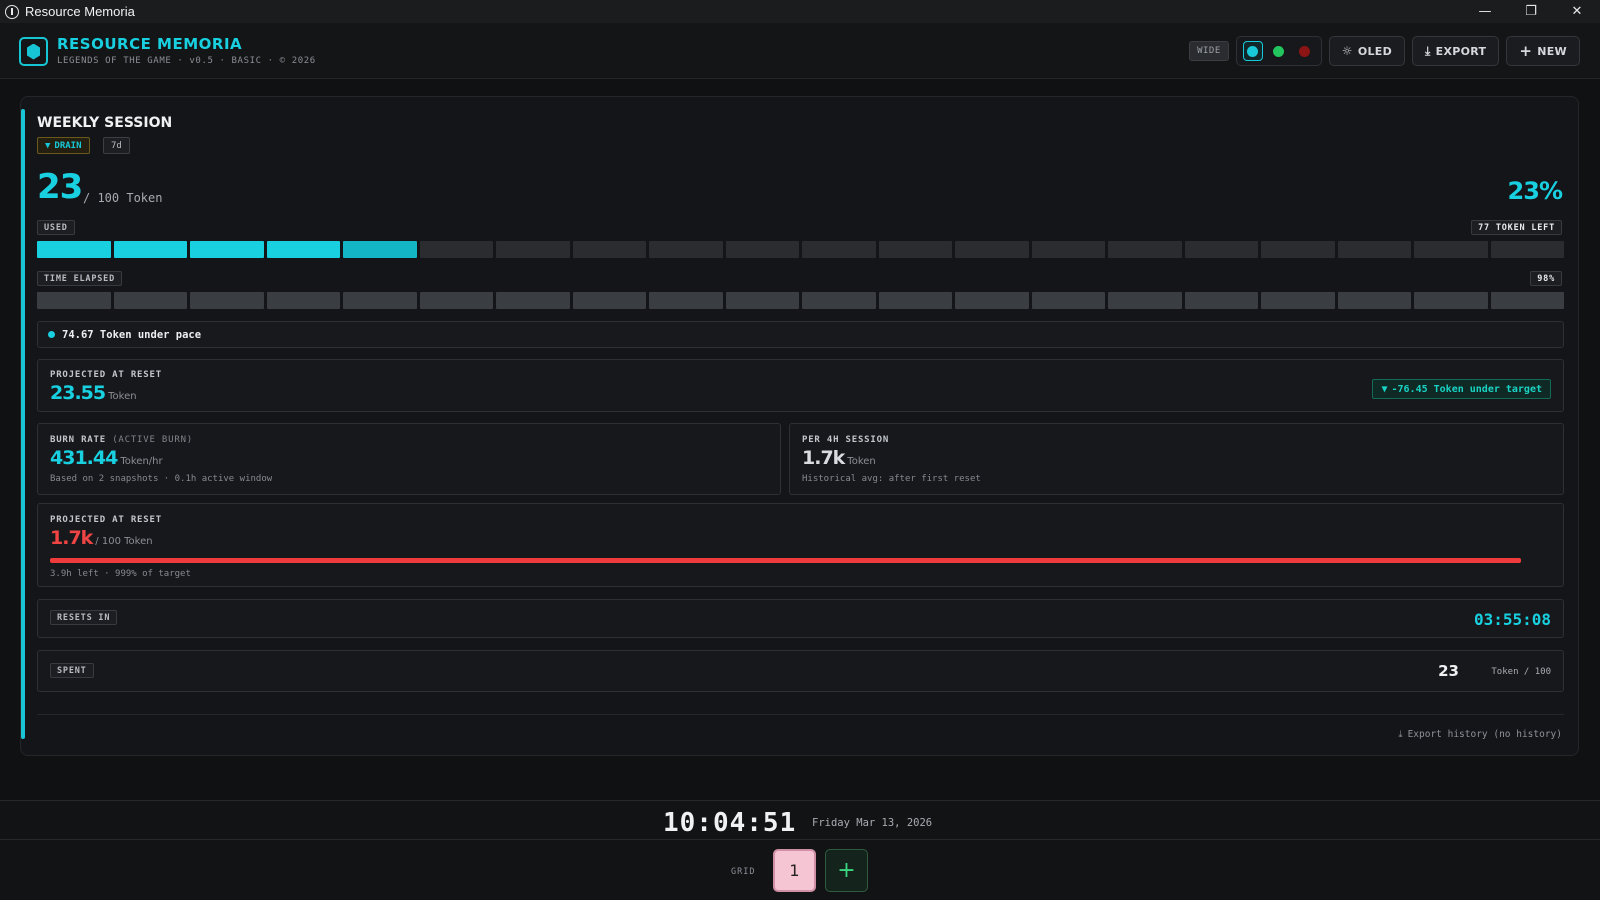  I want to click on period-tag: 7d, so click(116, 145).